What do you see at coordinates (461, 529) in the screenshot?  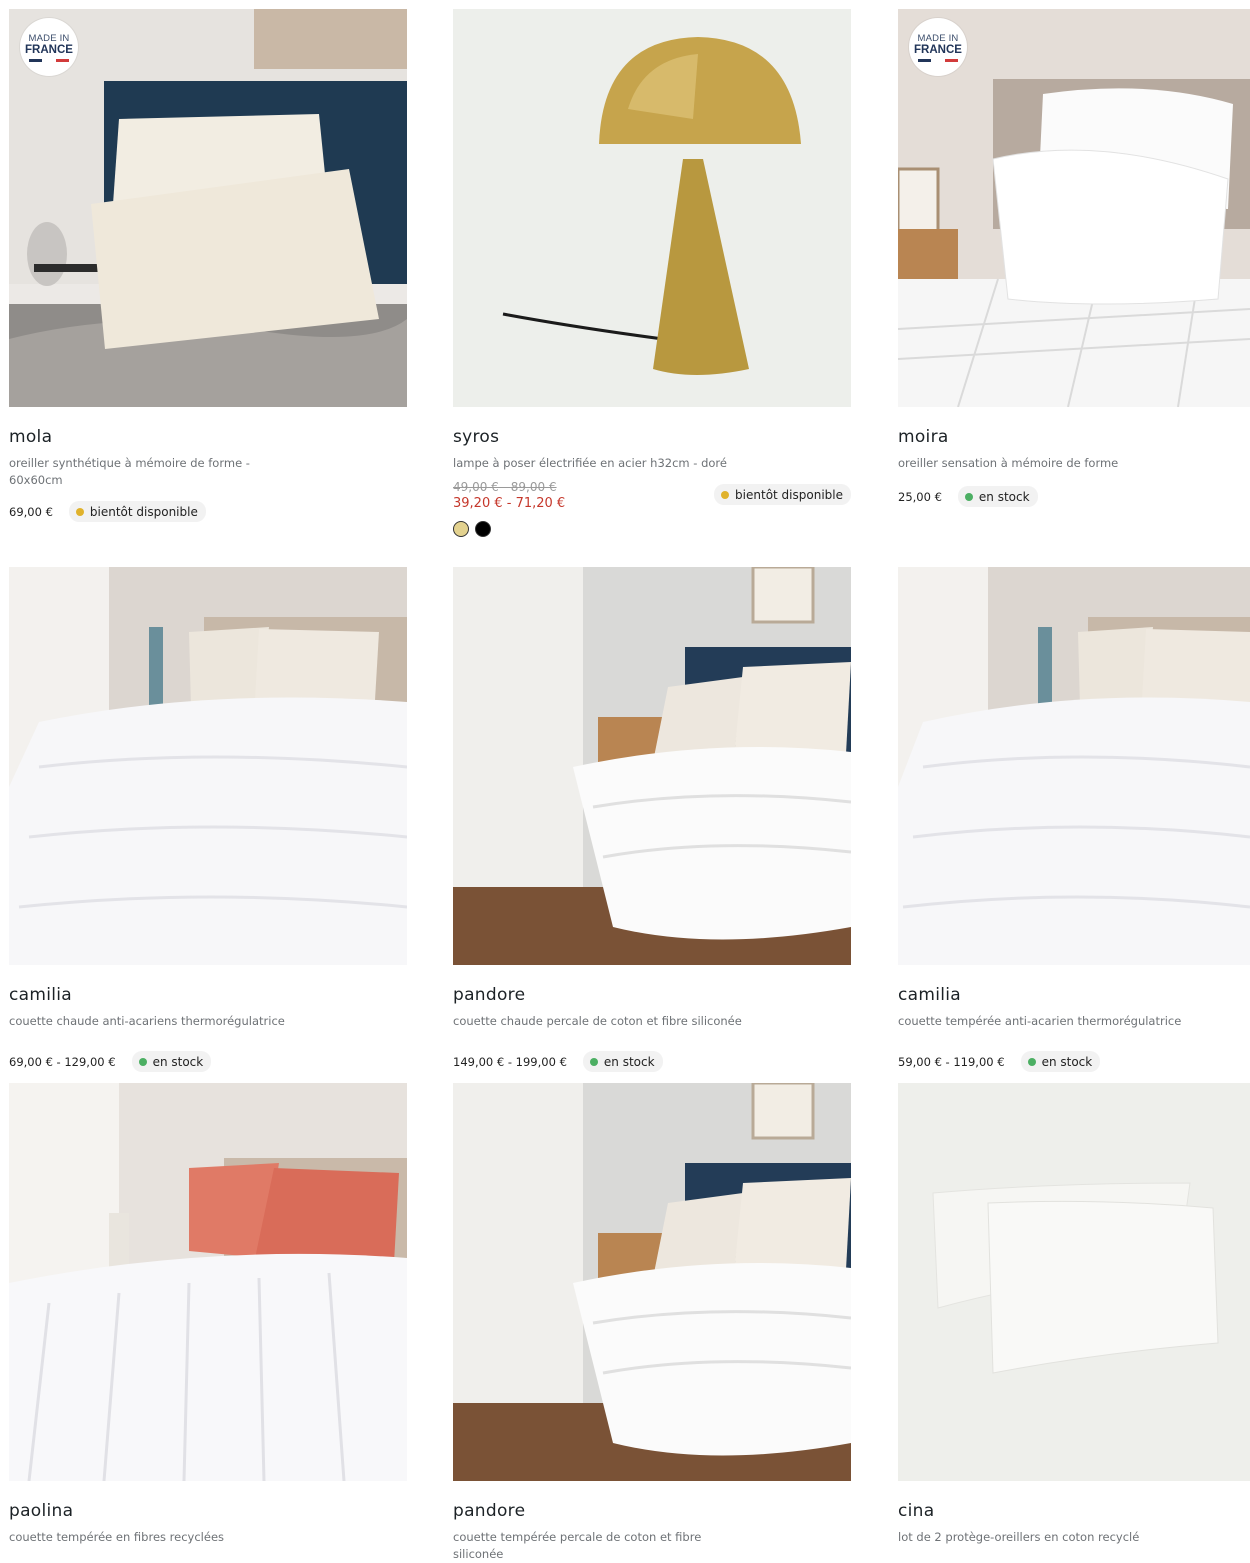 I see `color-swatch-gold` at bounding box center [461, 529].